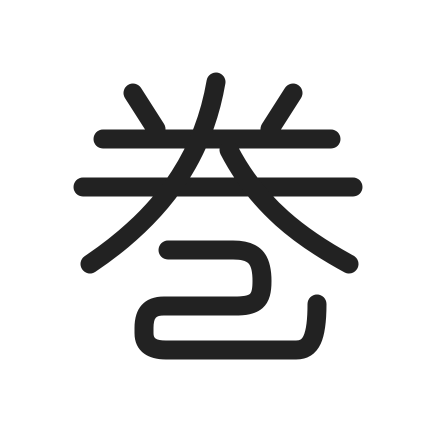 Image resolution: width=434 pixels, height=434 pixels. What do you see at coordinates (281, 111) in the screenshot?
I see `stroke-top-right-dot` at bounding box center [281, 111].